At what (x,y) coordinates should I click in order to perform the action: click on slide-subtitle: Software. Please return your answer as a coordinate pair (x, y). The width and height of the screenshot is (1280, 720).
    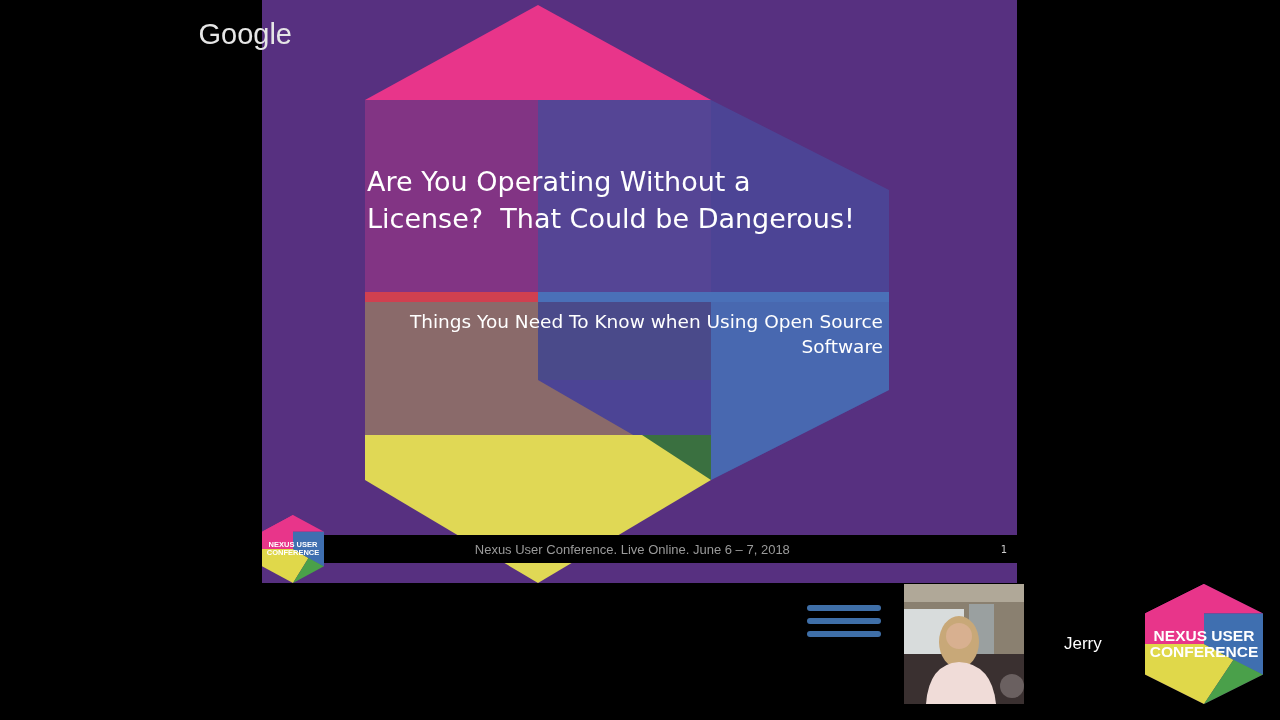
    Looking at the image, I should click on (842, 347).